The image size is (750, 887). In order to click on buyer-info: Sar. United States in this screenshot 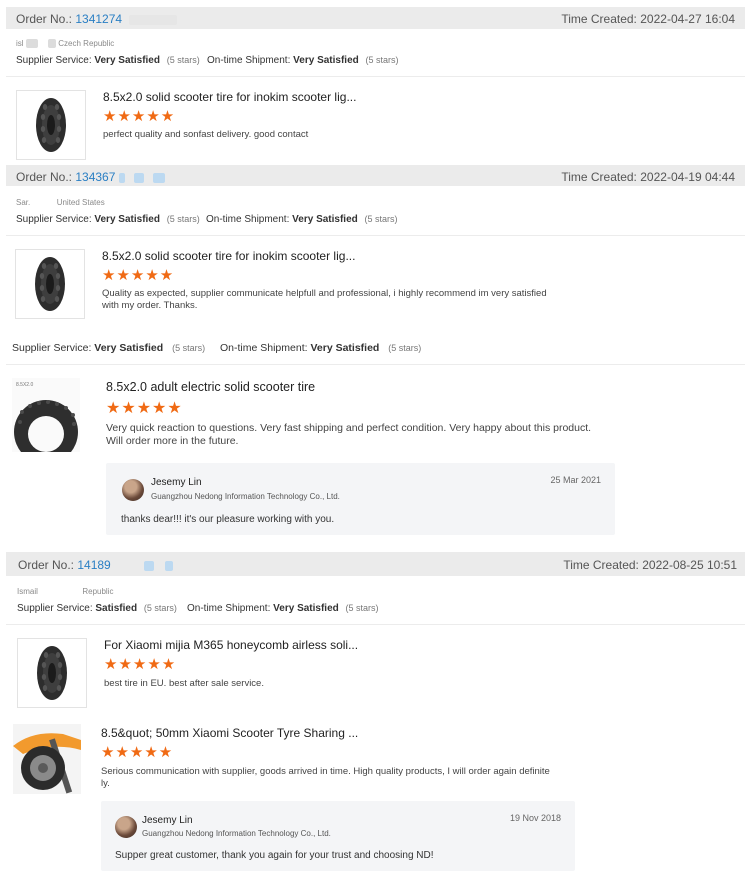, I will do `click(60, 202)`.